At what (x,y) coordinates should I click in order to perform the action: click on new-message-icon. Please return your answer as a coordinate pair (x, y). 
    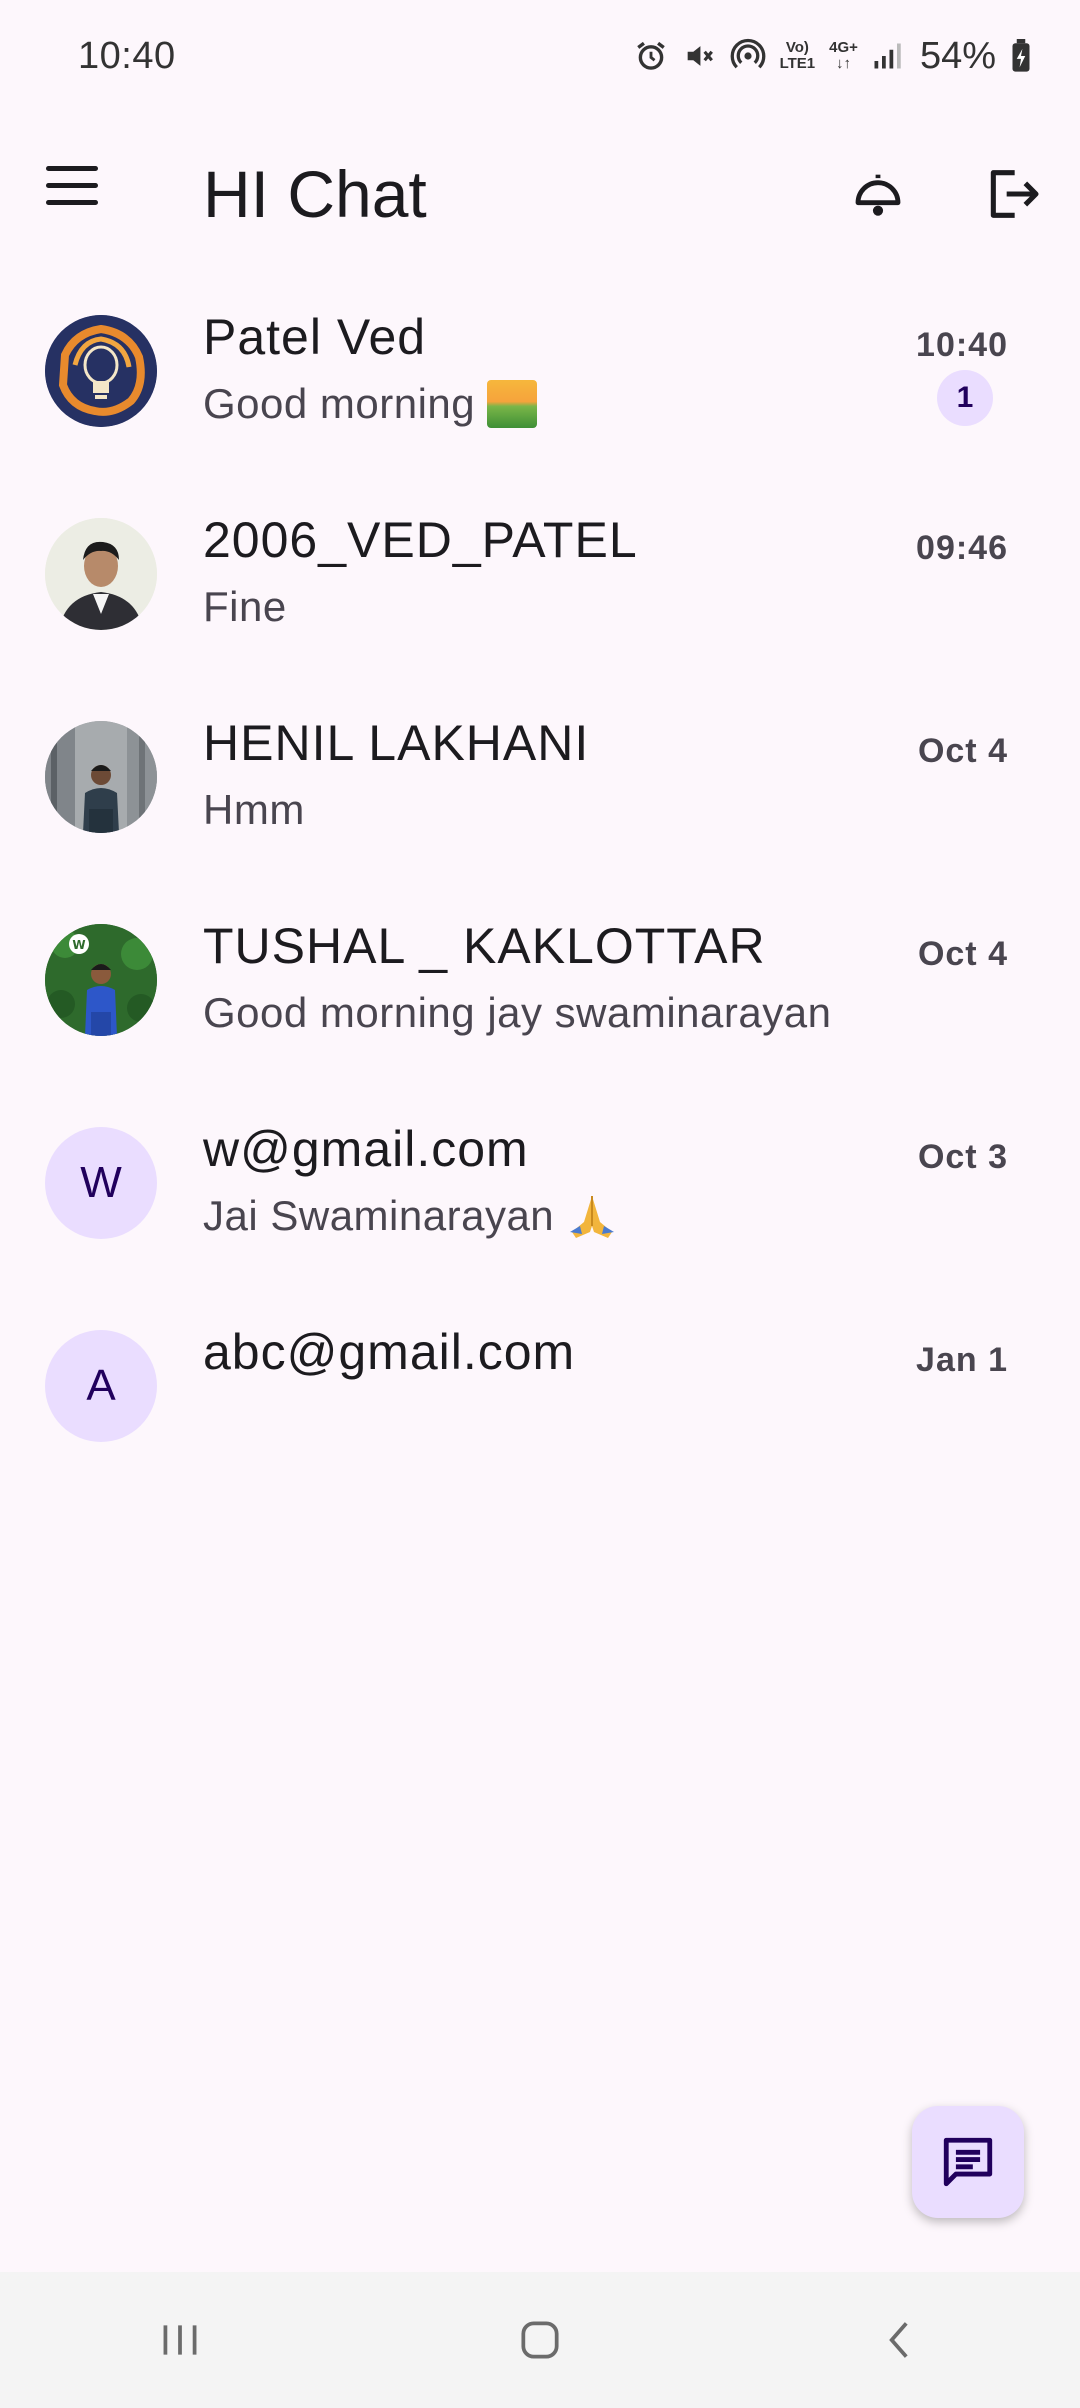
    Looking at the image, I should click on (968, 2162).